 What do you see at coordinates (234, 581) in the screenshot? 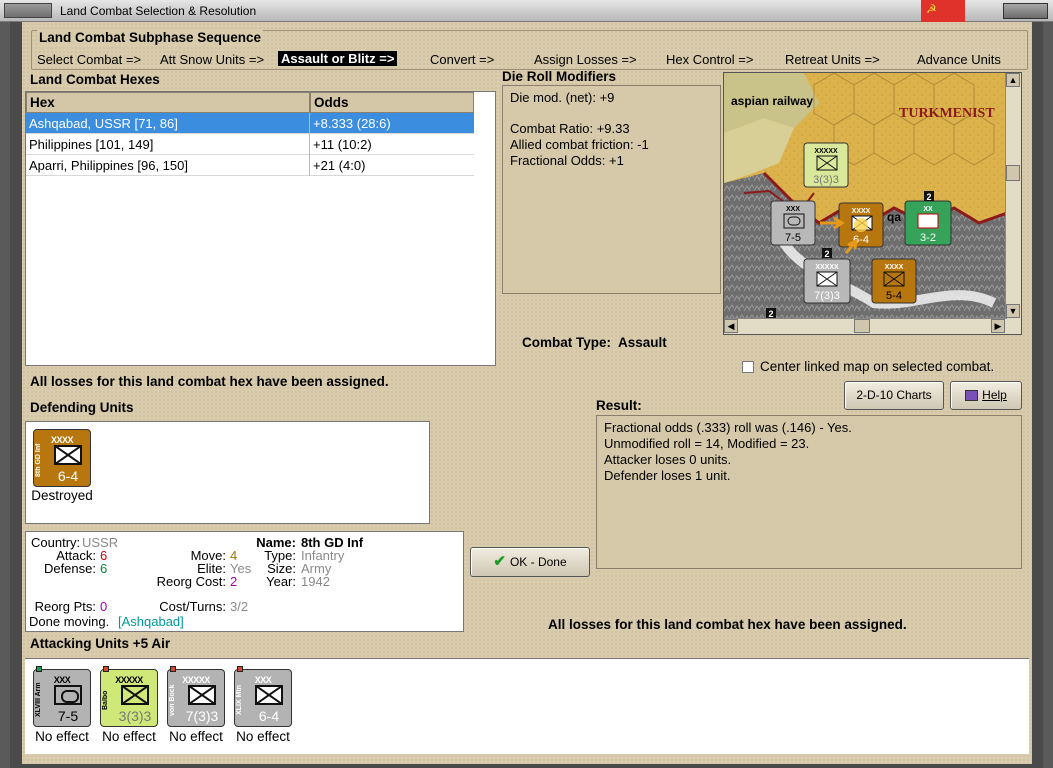
I see `reorg-cost-value: 2` at bounding box center [234, 581].